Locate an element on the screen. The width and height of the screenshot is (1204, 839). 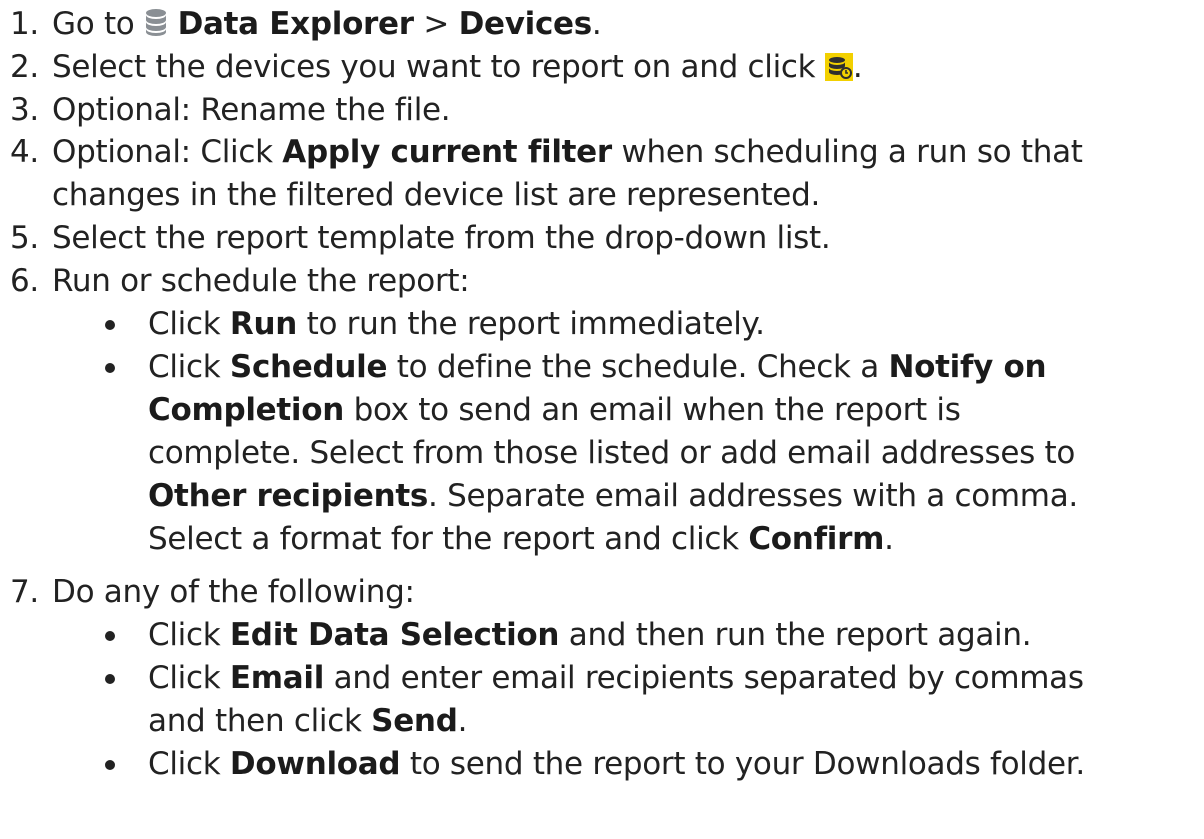
email-label: Email is located at coordinates (277, 678).